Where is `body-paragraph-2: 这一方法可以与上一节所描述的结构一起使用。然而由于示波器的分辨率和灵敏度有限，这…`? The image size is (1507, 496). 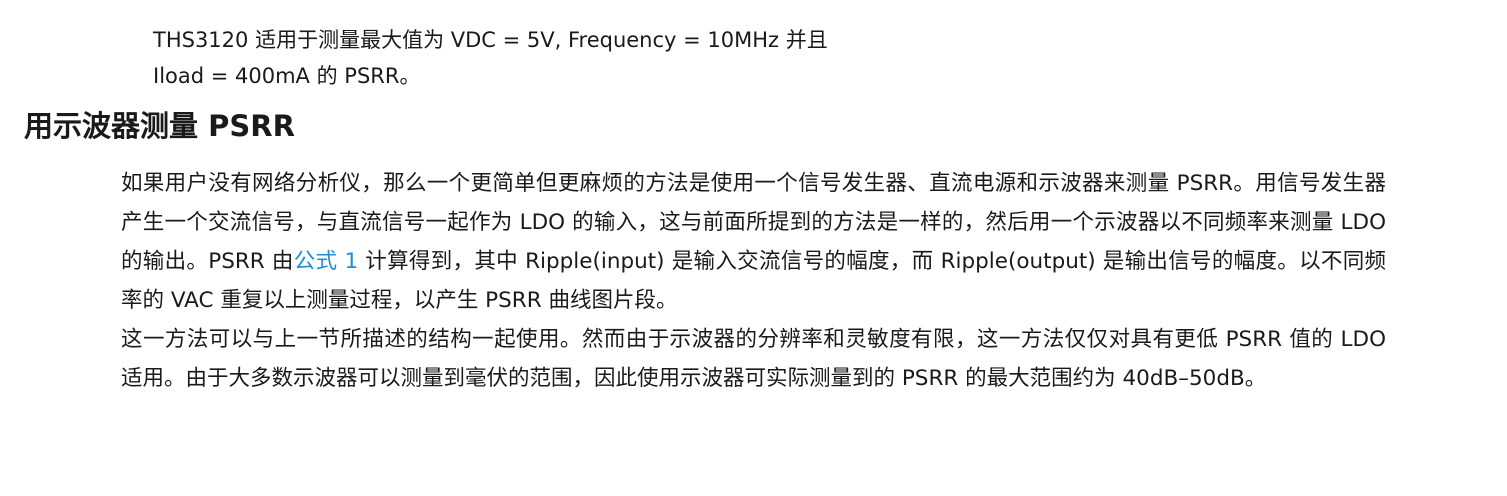
body-paragraph-2: 这一方法可以与上一节所描述的结构一起使用。然而由于示波器的分辨率和灵敏度有限，这… is located at coordinates (753, 359).